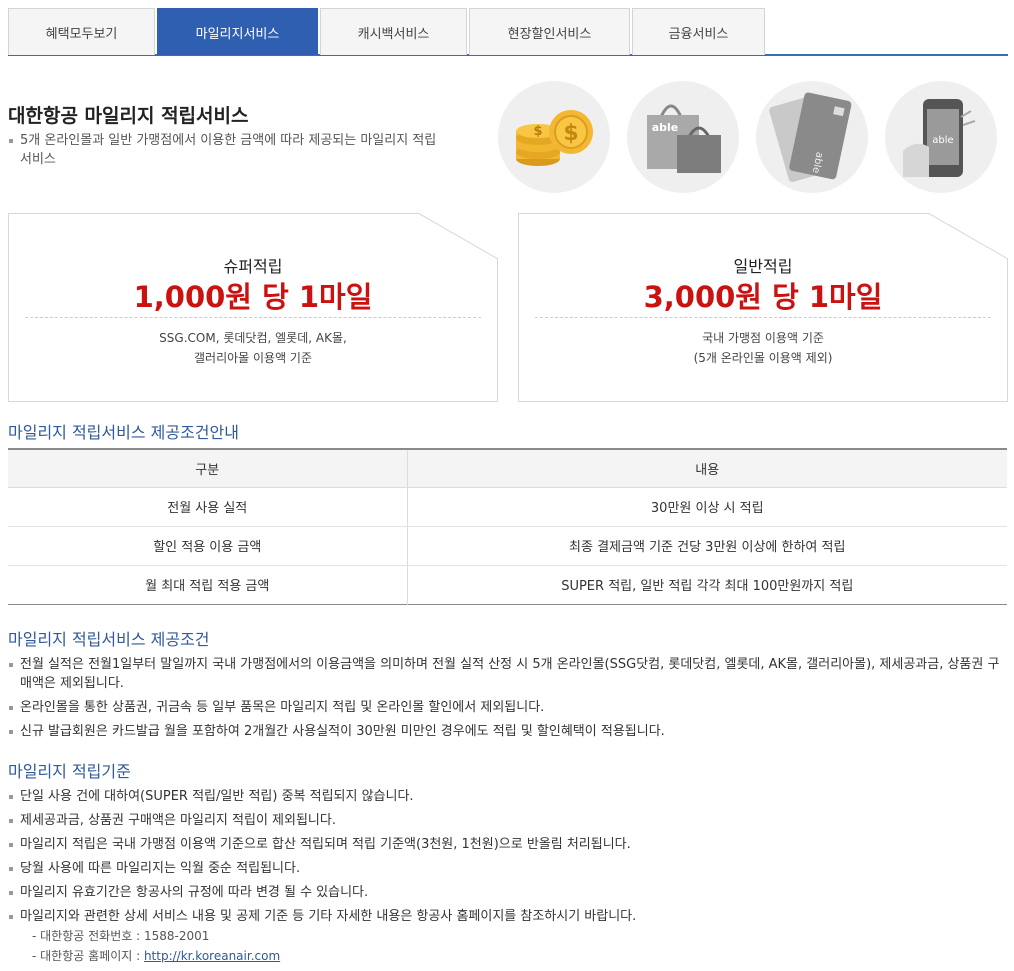 The height and width of the screenshot is (971, 1014). I want to click on tab-mileage-service: 마일리지서비스, so click(237, 31).